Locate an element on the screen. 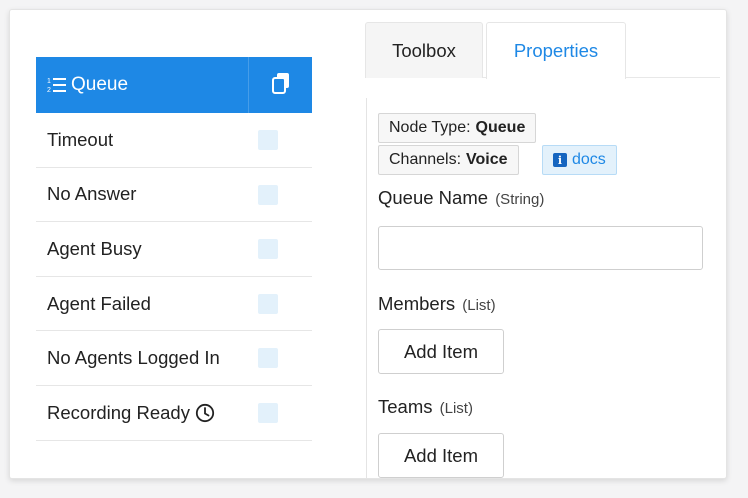 The image size is (748, 498). port-row-agent-failed: Agent Failed is located at coordinates (174, 304).